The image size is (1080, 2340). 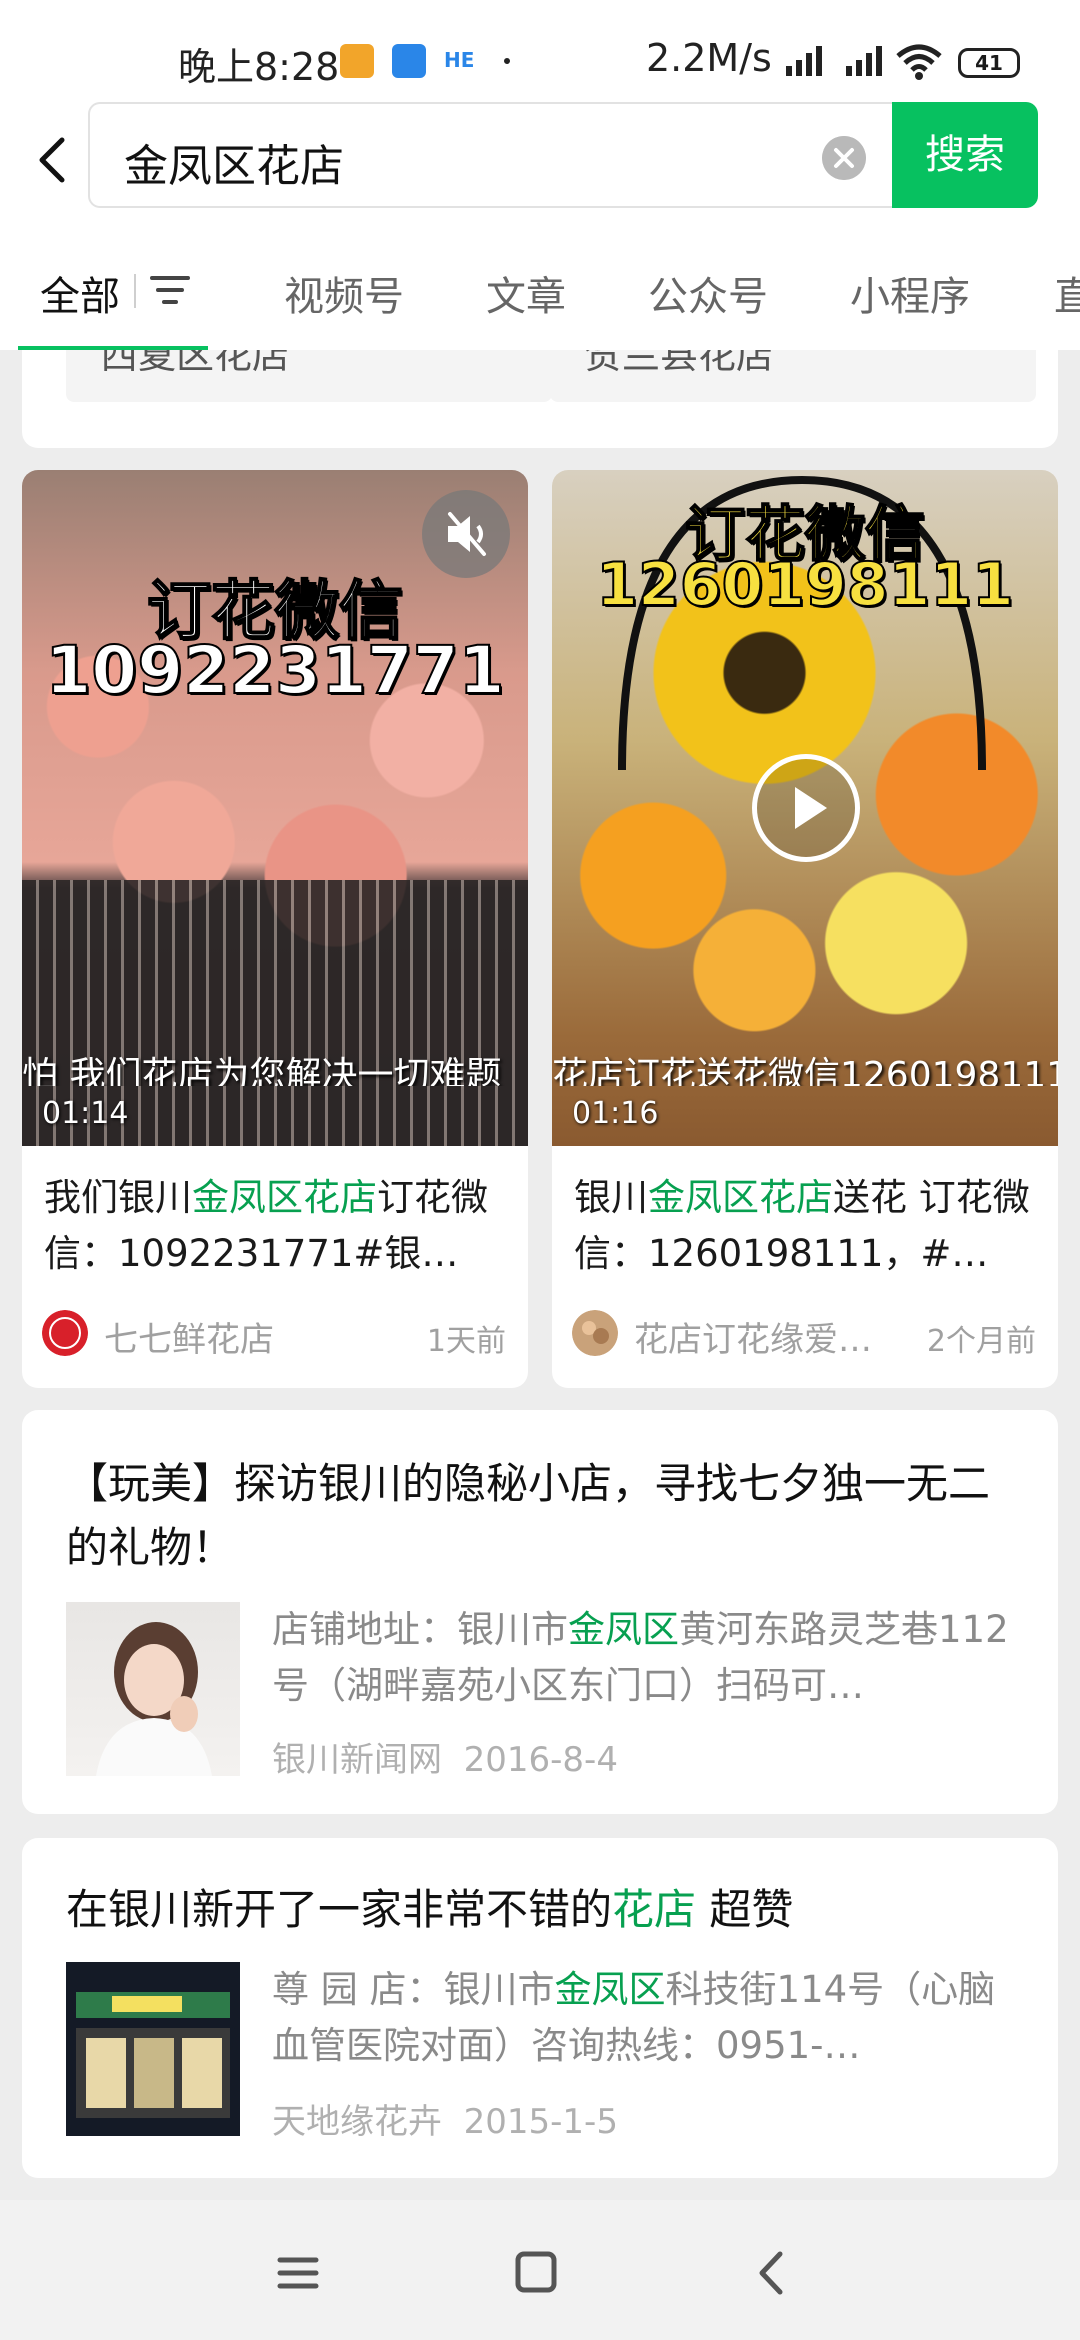 What do you see at coordinates (536, 2273) in the screenshot?
I see `home-icon` at bounding box center [536, 2273].